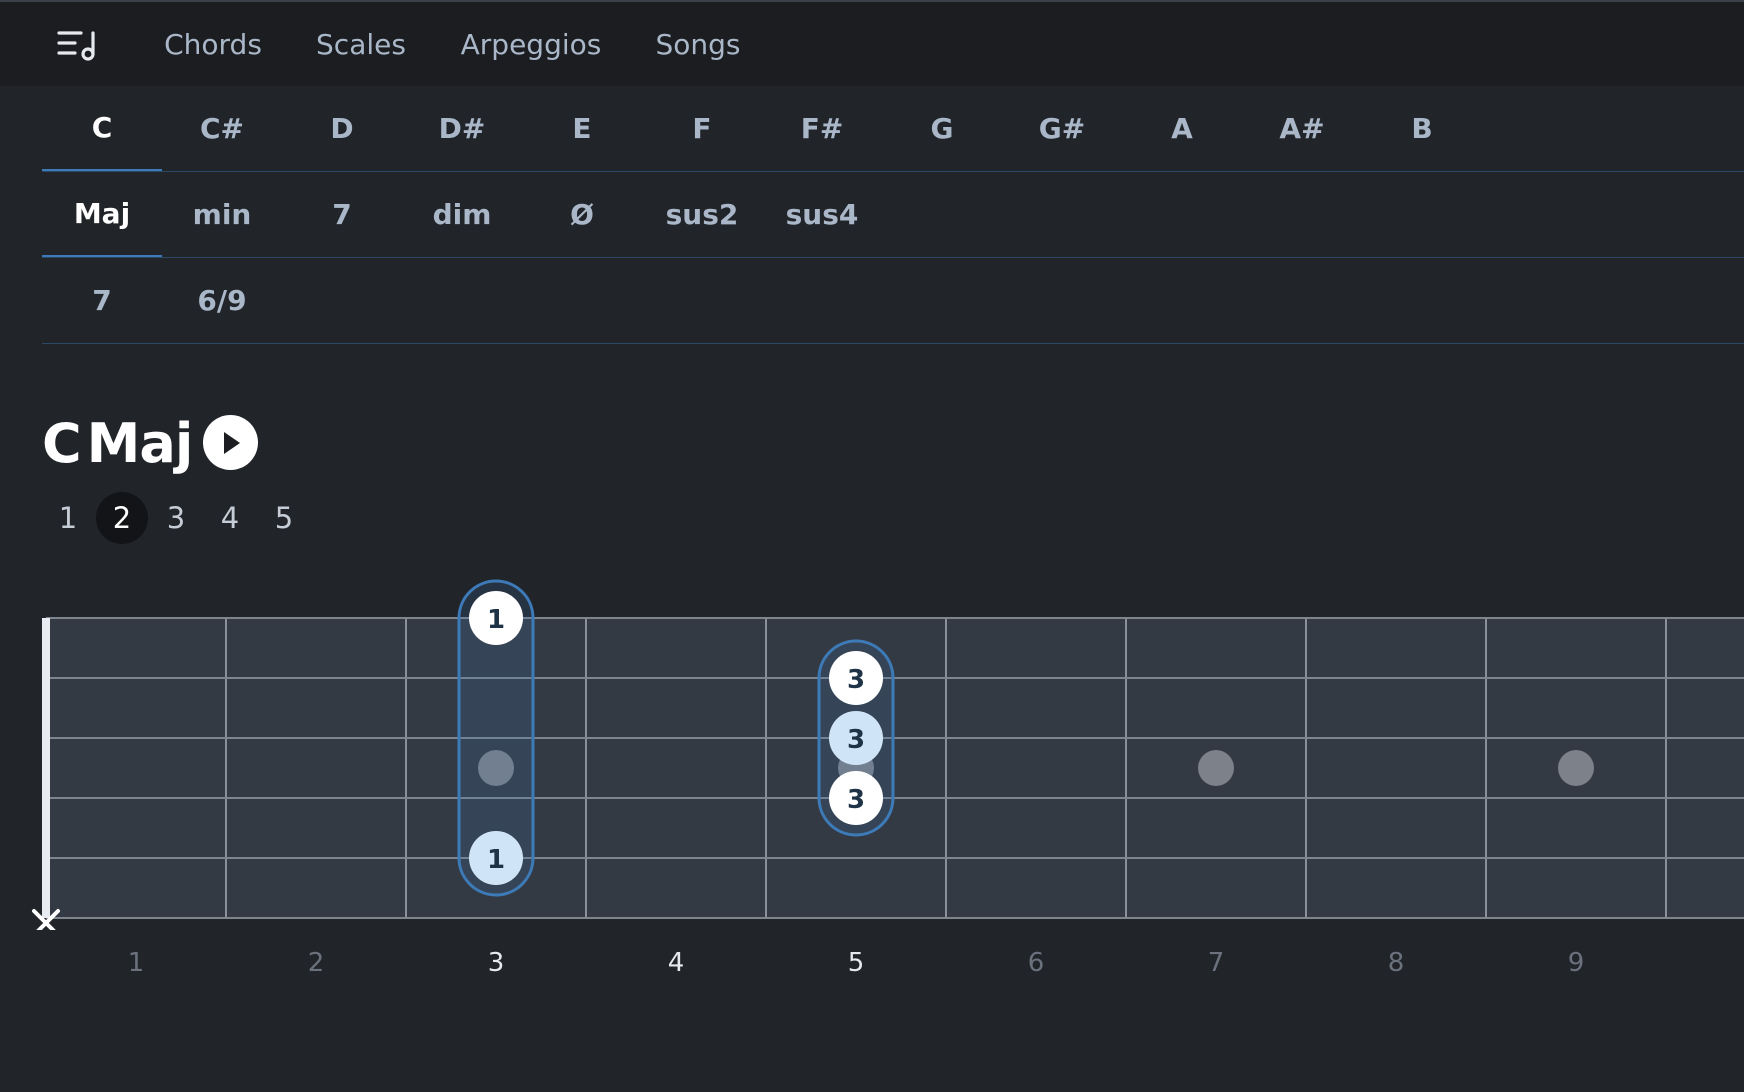 This screenshot has width=1744, height=1092. I want to click on root-c-sharp: C#, so click(222, 128).